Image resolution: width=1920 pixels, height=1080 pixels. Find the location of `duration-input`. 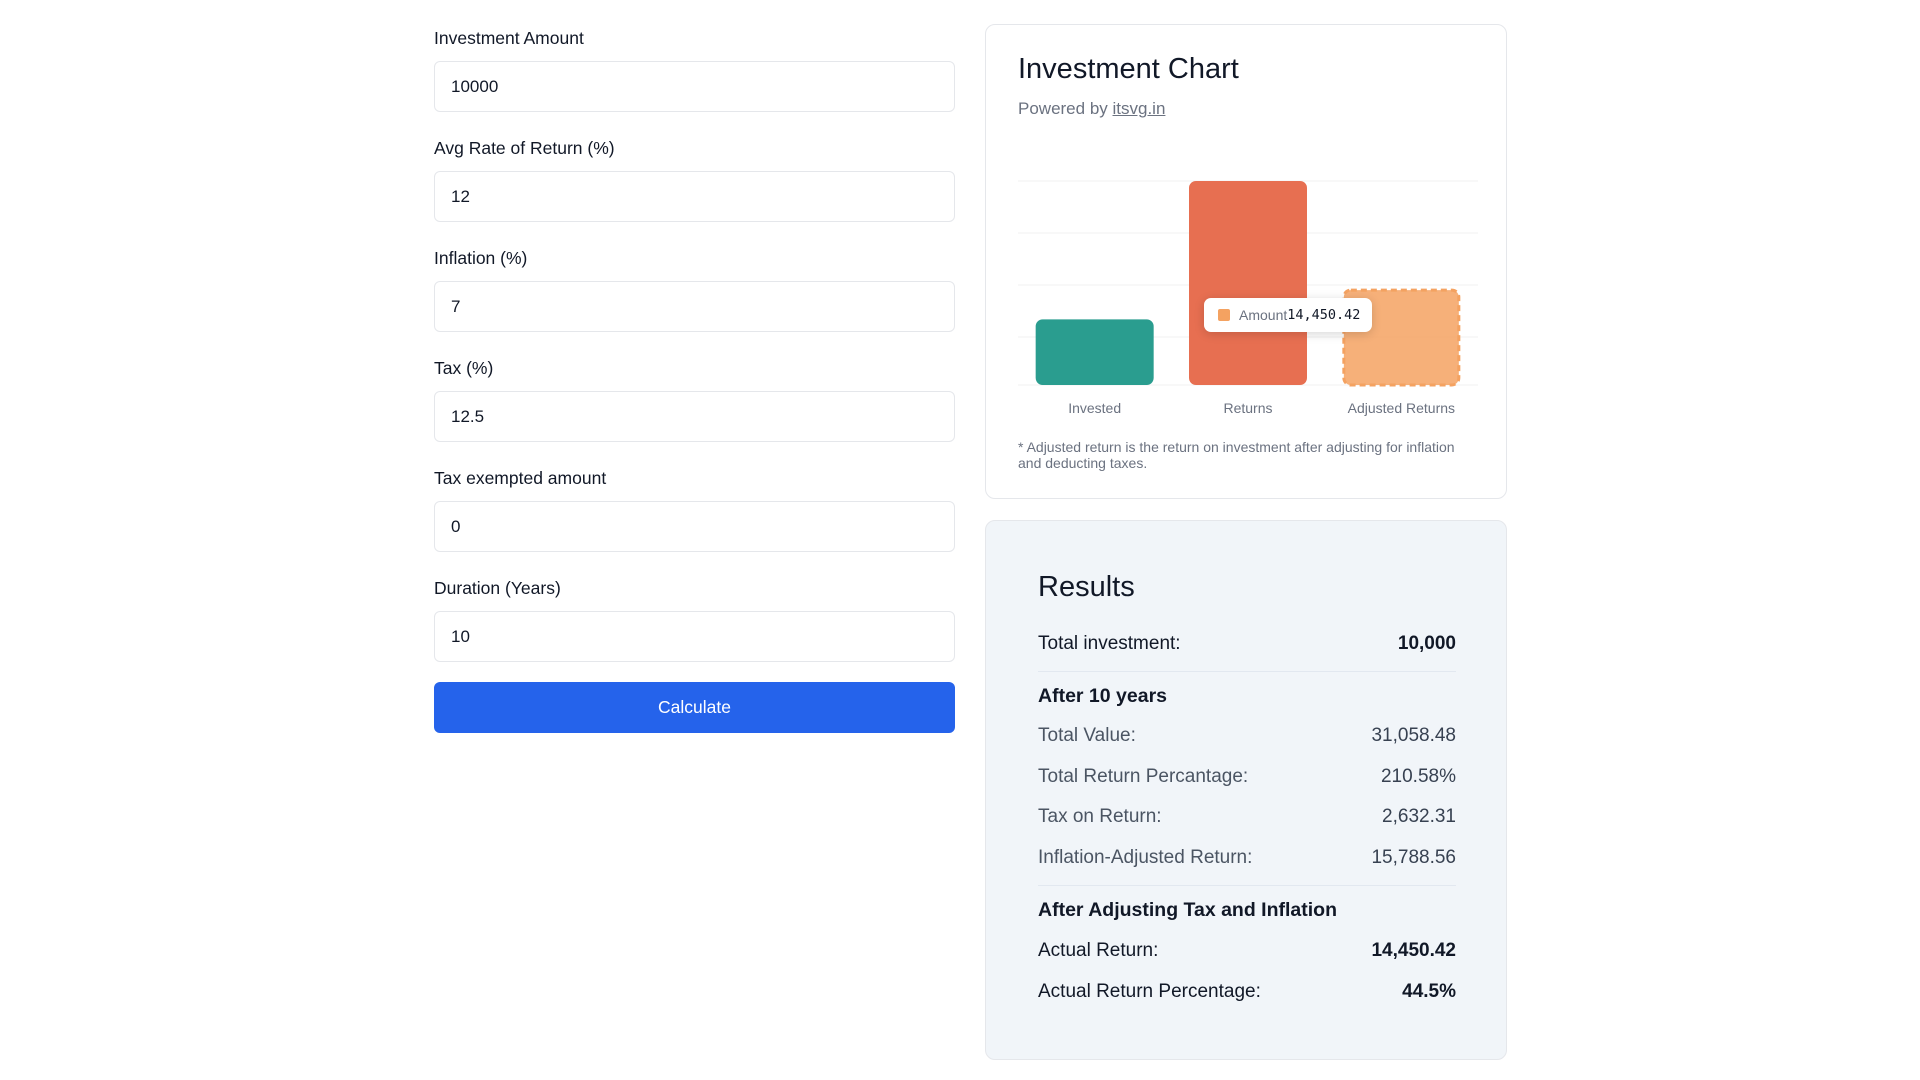

duration-input is located at coordinates (694, 636).